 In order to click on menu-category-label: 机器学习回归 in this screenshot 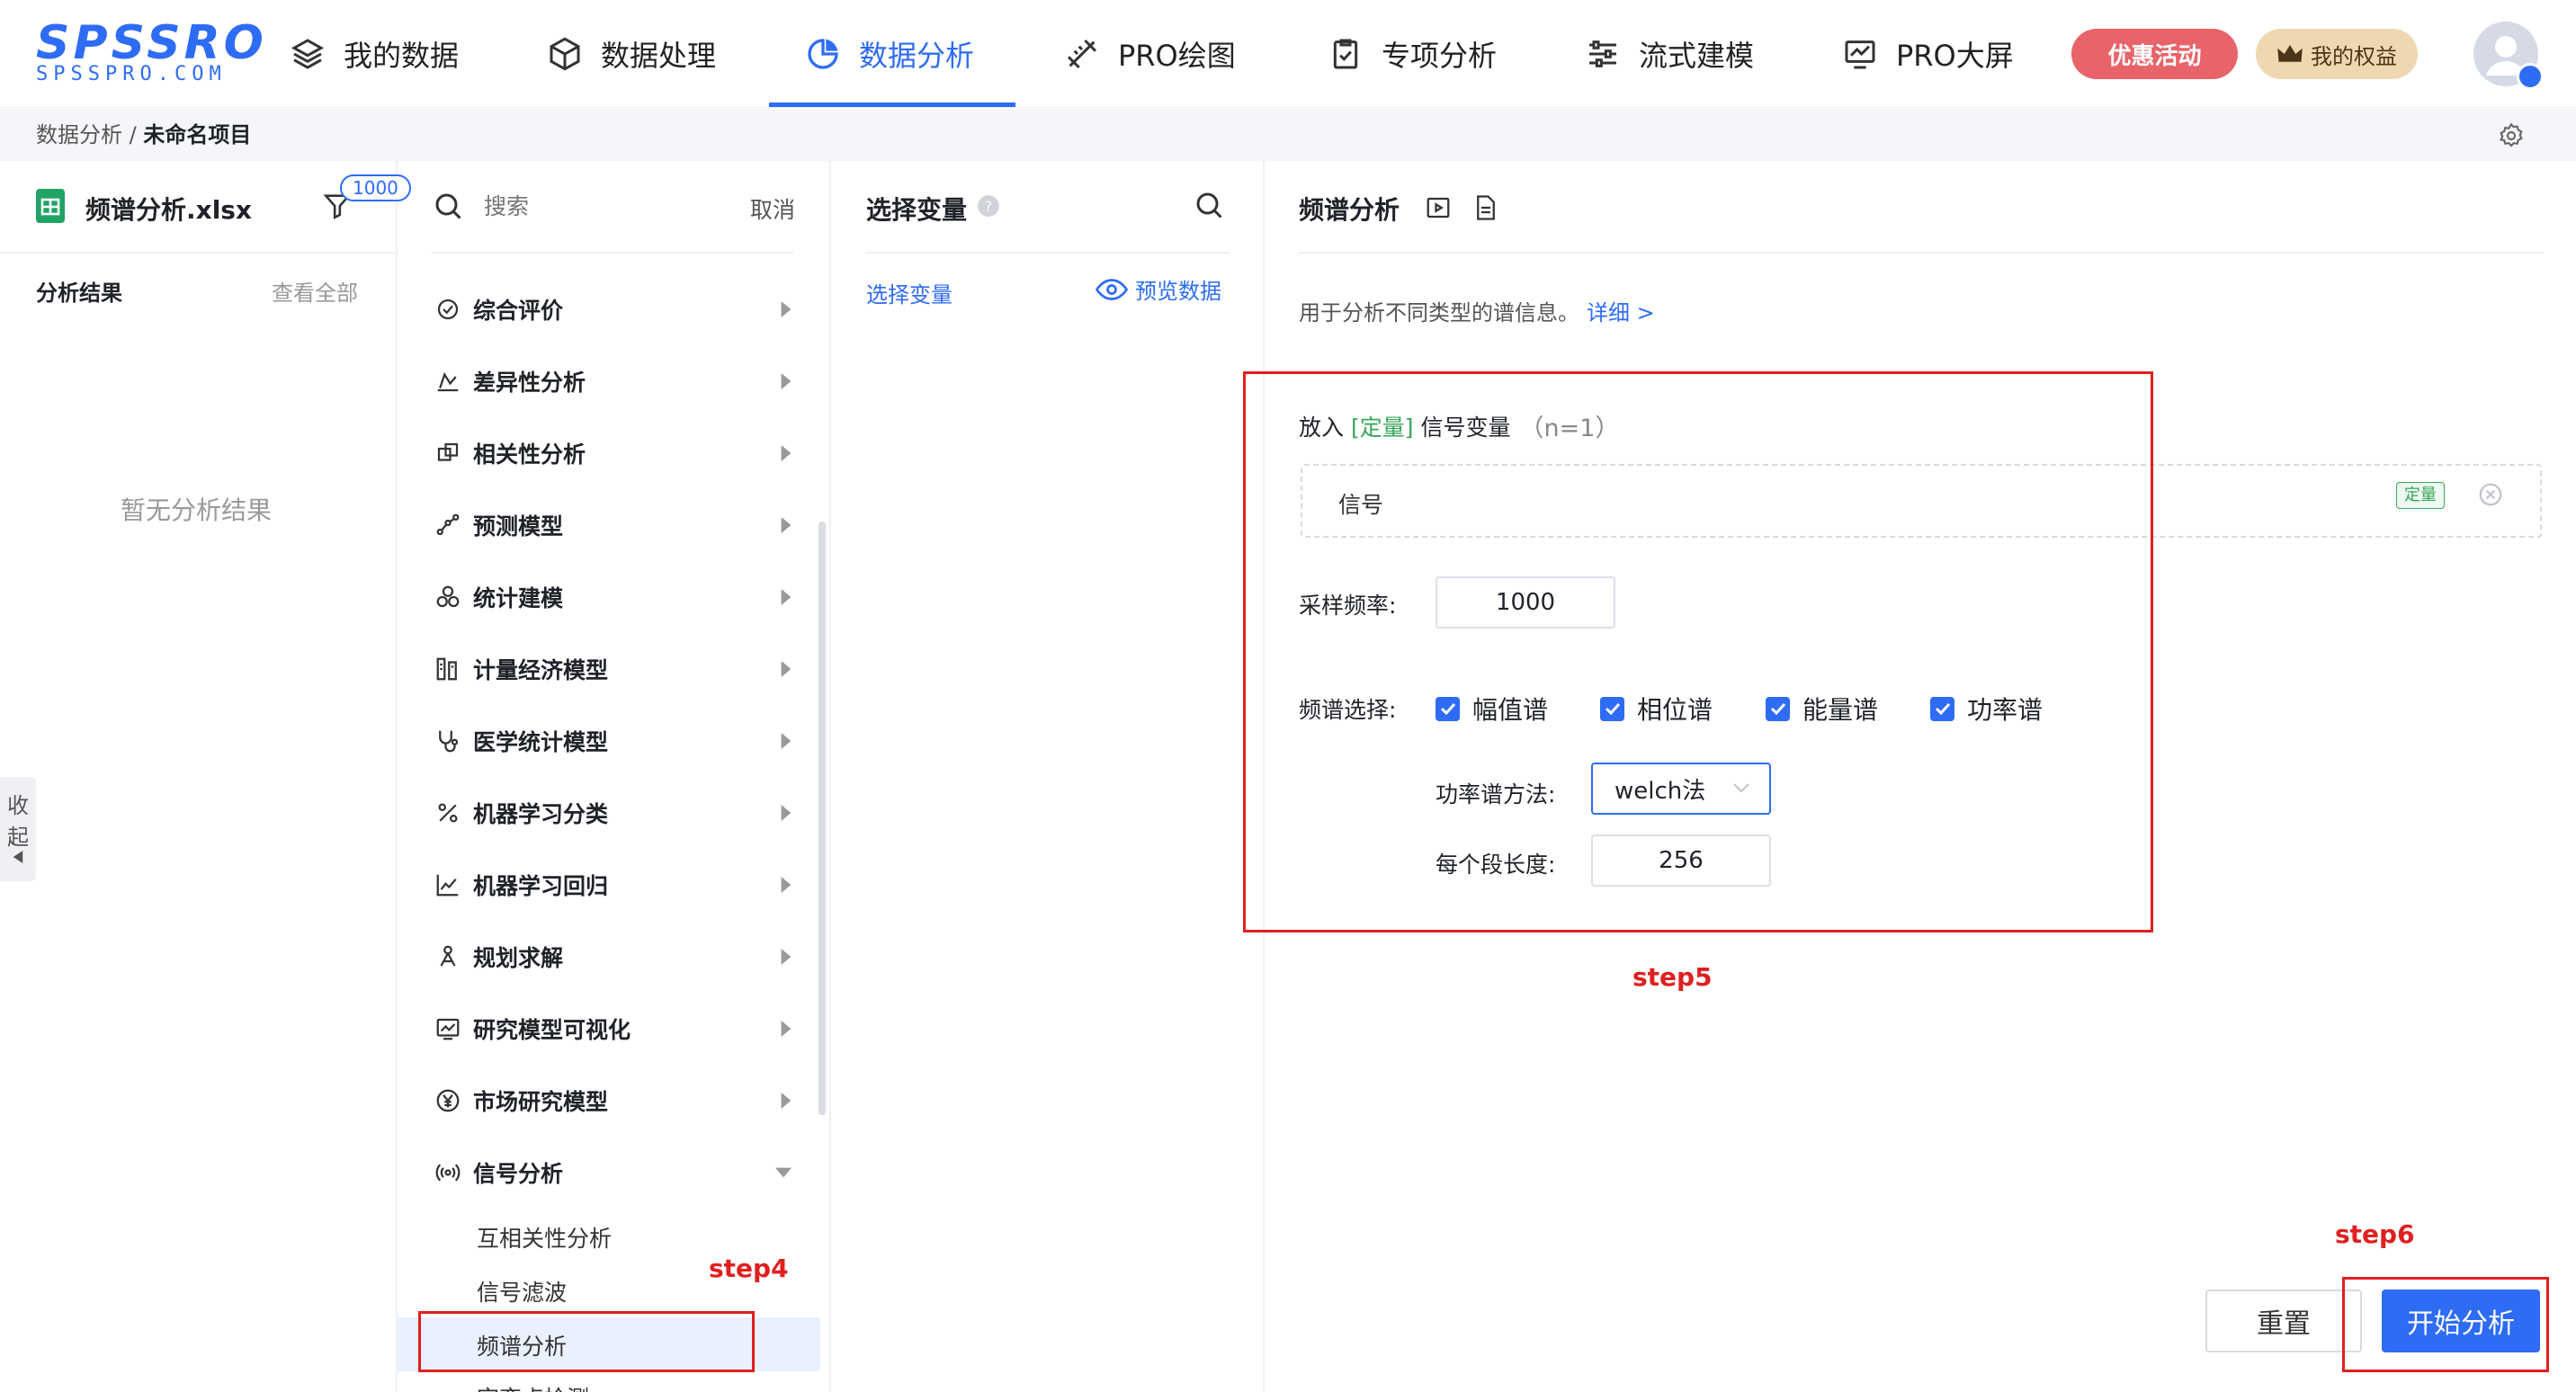, I will do `click(541, 886)`.